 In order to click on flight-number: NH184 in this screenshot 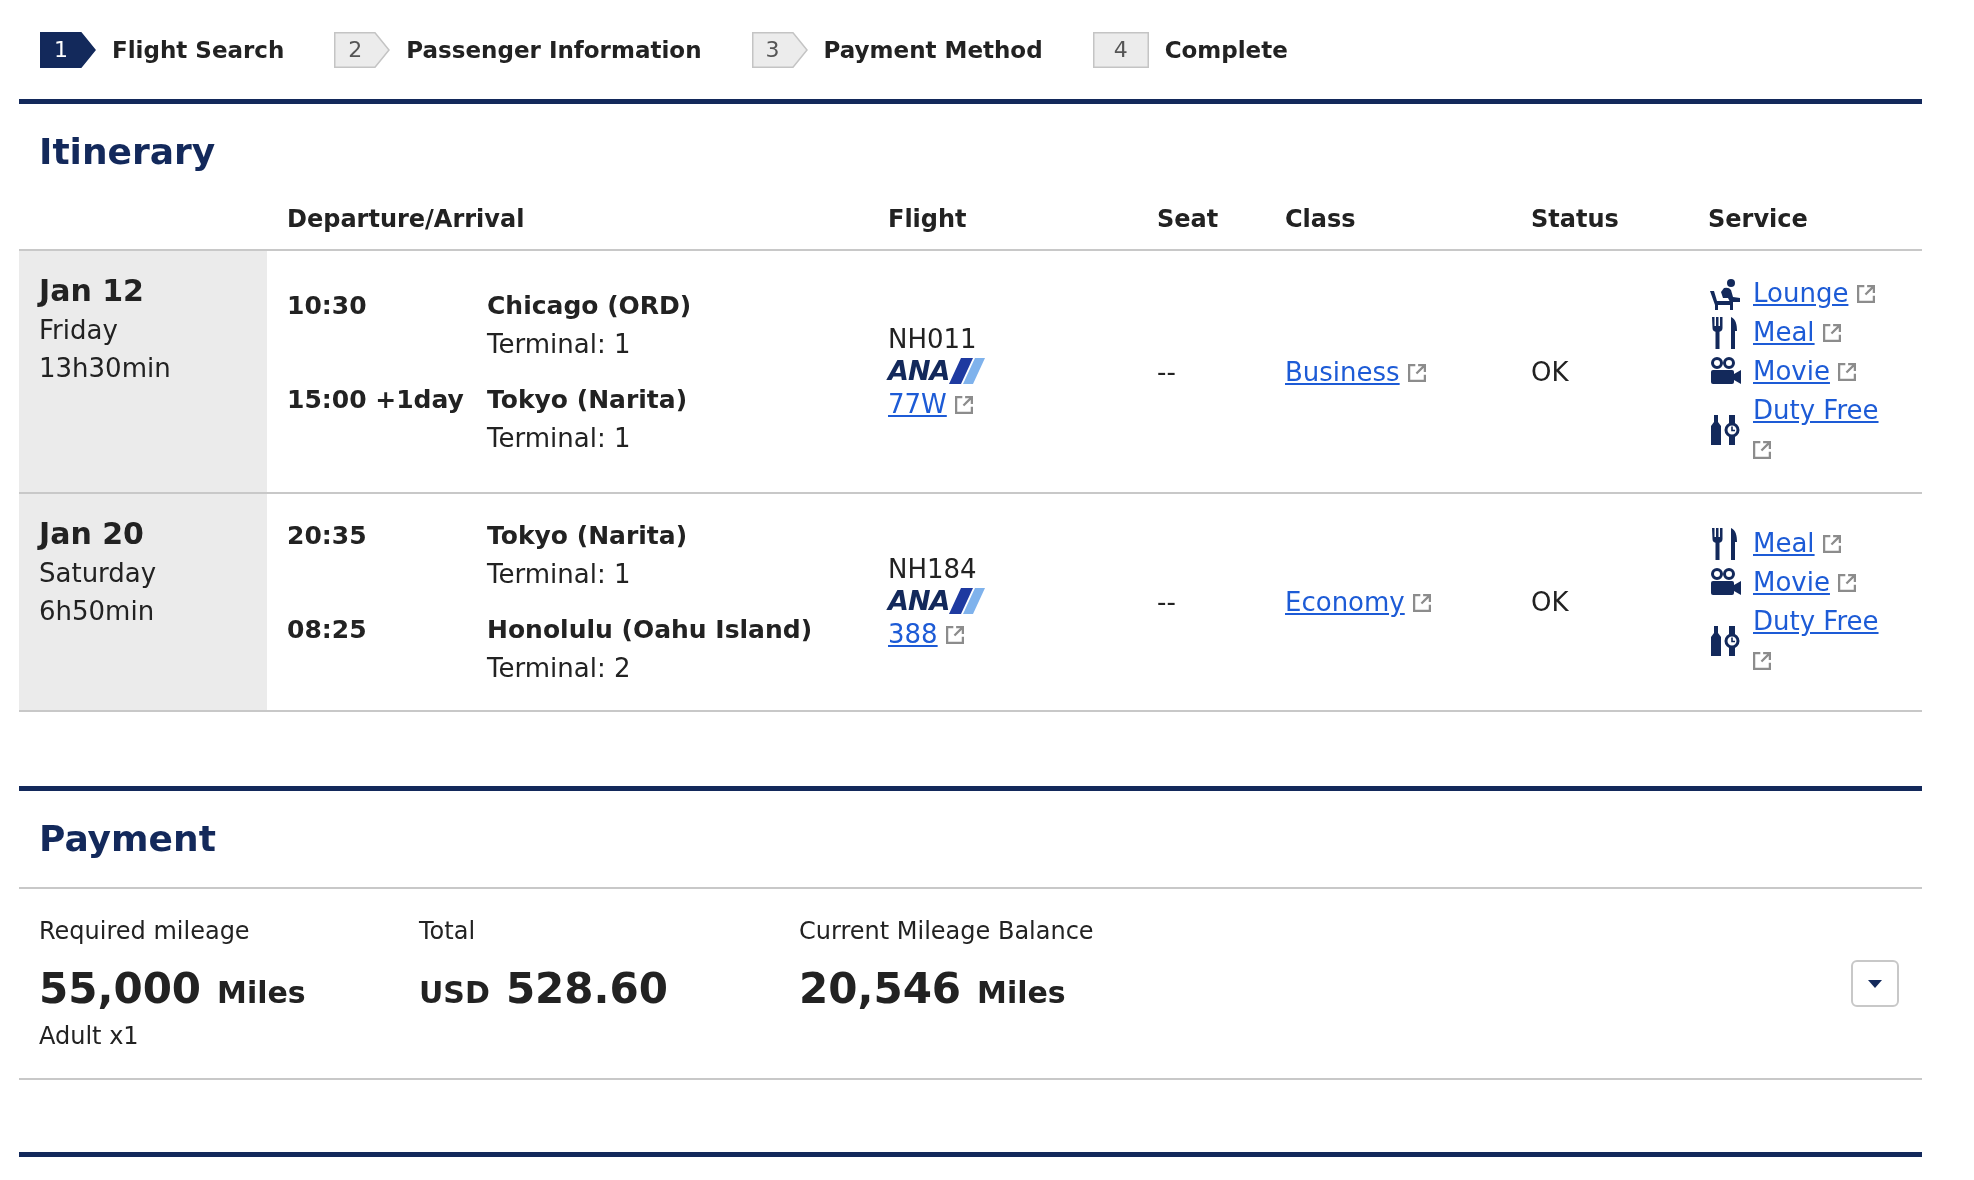, I will do `click(932, 569)`.